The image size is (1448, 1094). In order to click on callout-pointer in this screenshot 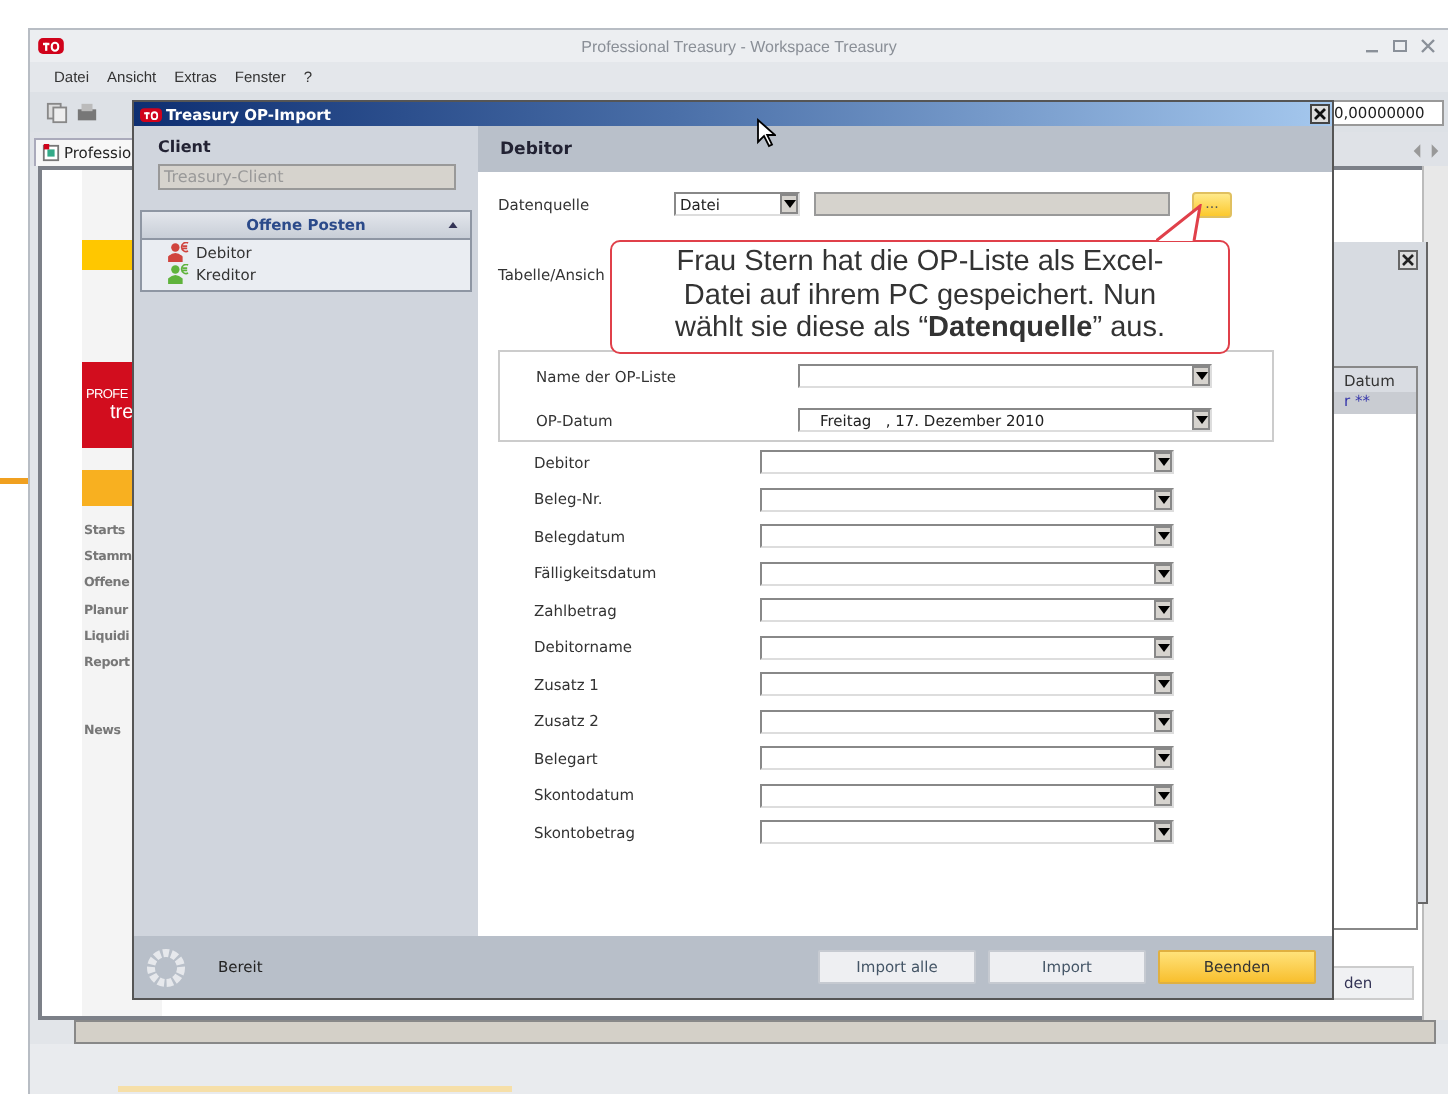, I will do `click(1182, 223)`.